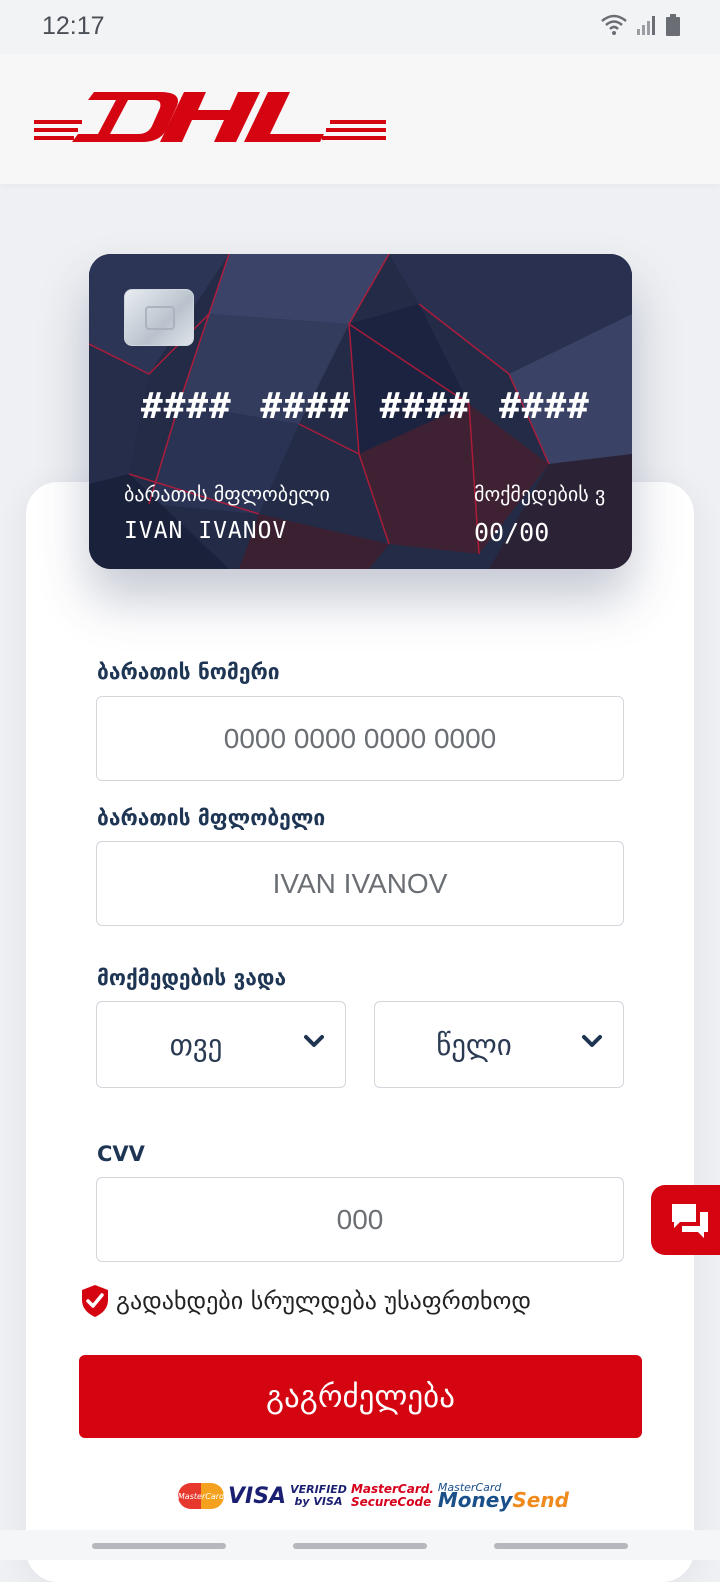  What do you see at coordinates (196, 1045) in the screenshot?
I see `expiry-month-value: თვე` at bounding box center [196, 1045].